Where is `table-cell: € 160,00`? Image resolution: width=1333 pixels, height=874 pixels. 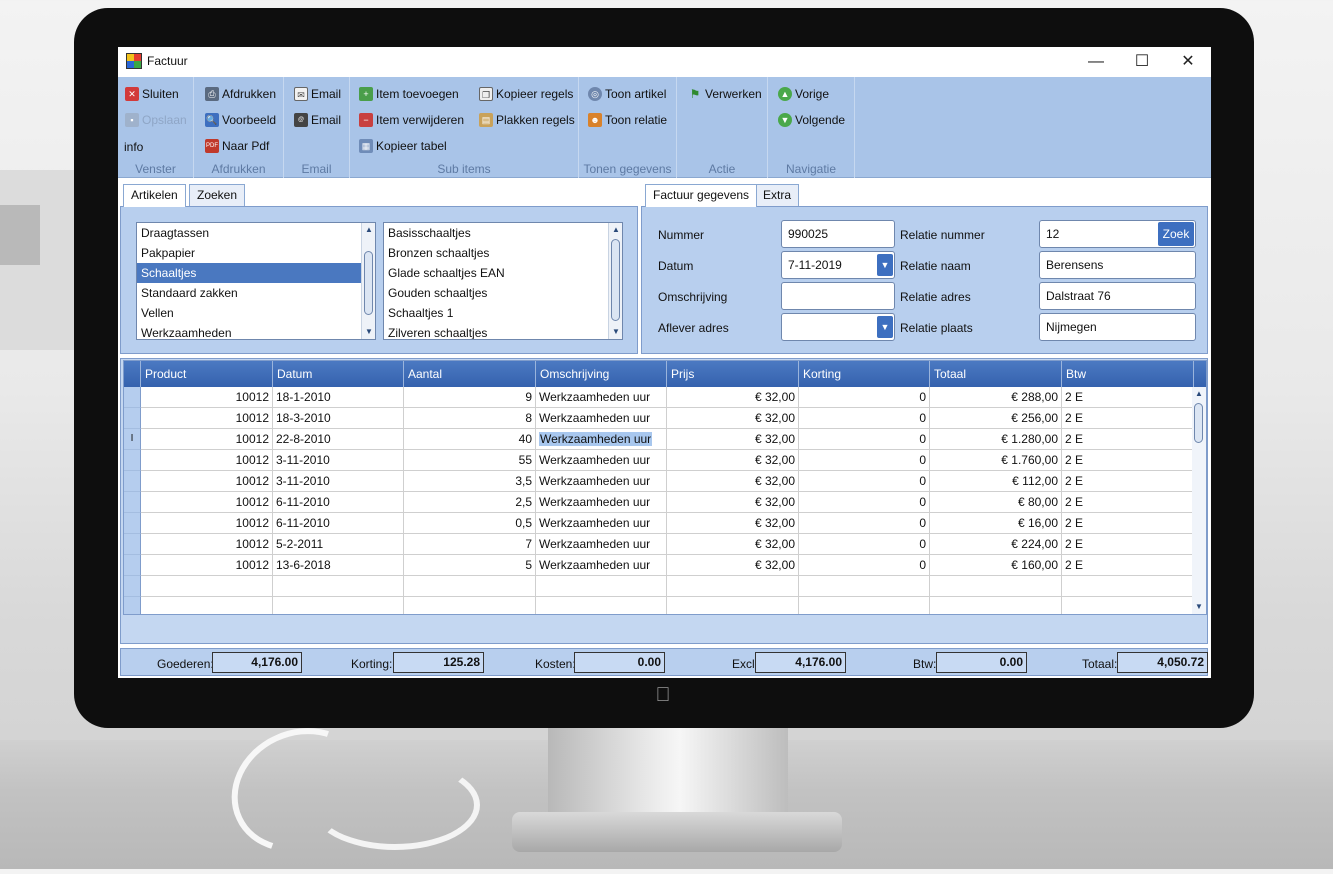
table-cell: € 160,00 is located at coordinates (996, 565).